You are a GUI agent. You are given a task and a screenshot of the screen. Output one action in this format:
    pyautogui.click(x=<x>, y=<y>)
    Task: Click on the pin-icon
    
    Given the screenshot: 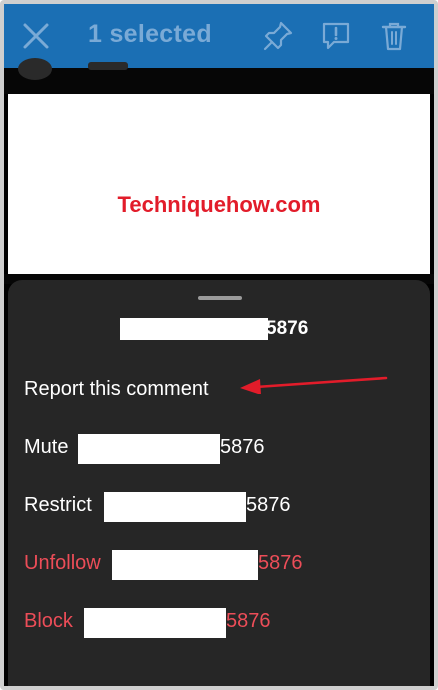 What is the action you would take?
    pyautogui.click(x=278, y=36)
    